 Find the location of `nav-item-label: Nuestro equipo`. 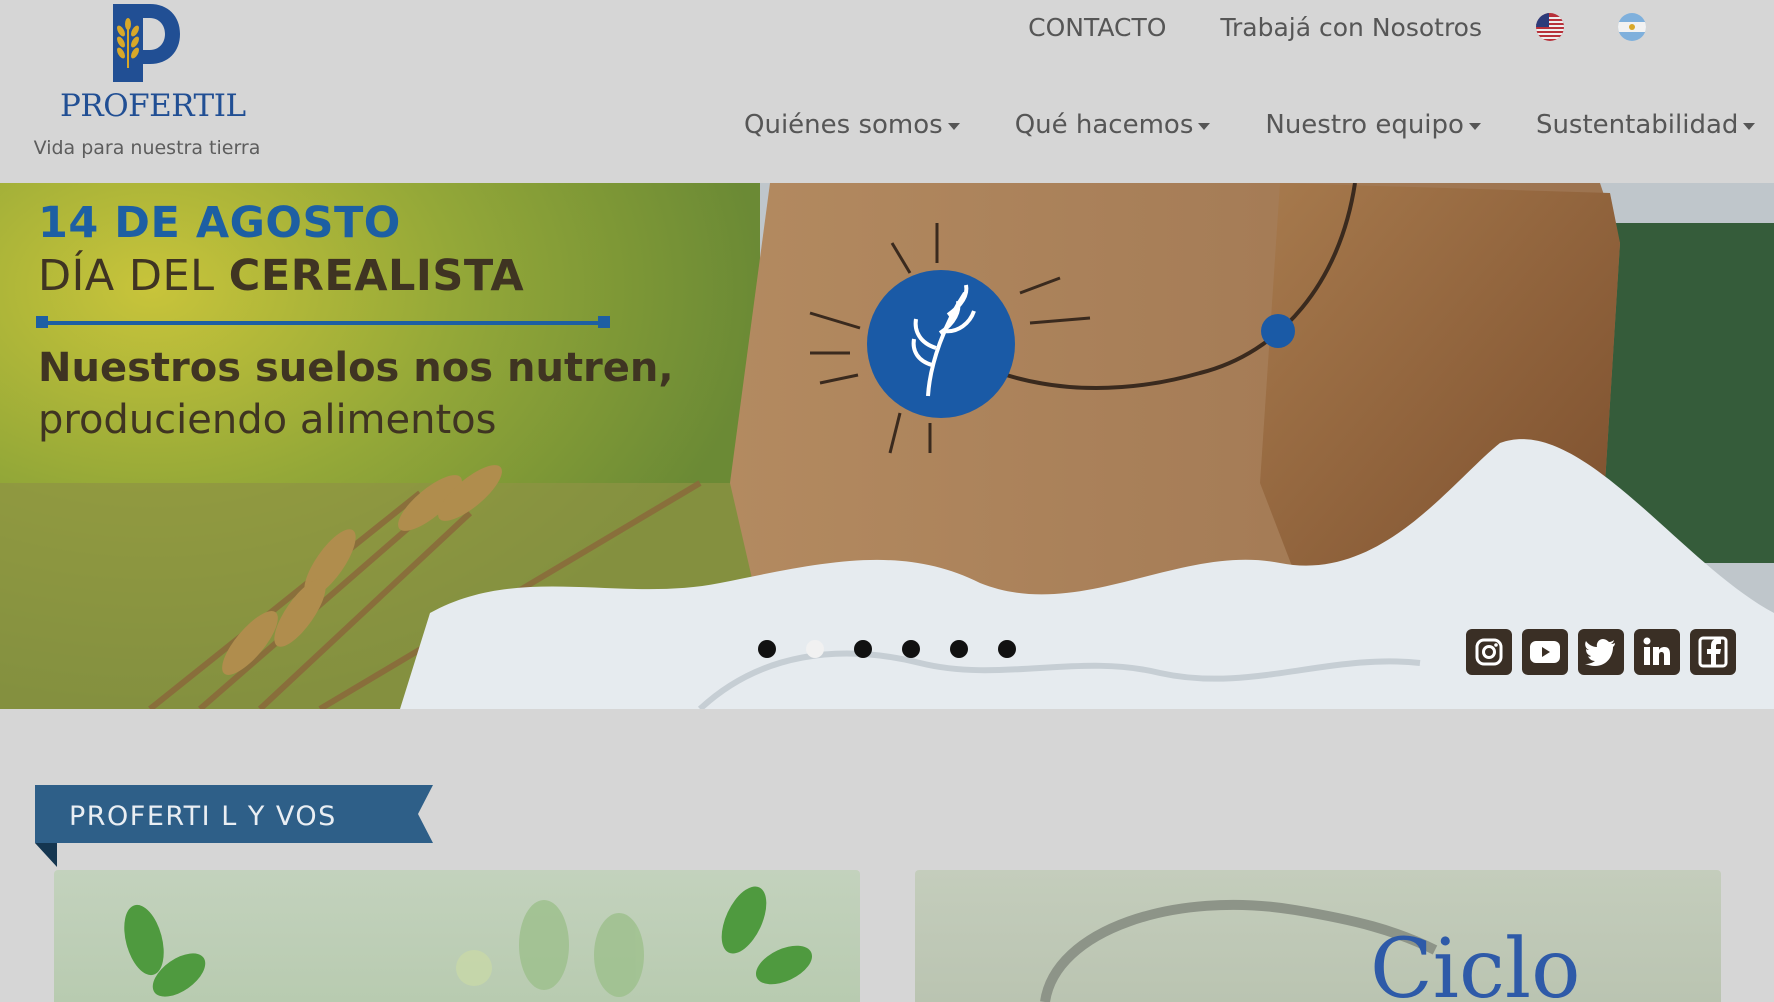

nav-item-label: Nuestro equipo is located at coordinates (1364, 125).